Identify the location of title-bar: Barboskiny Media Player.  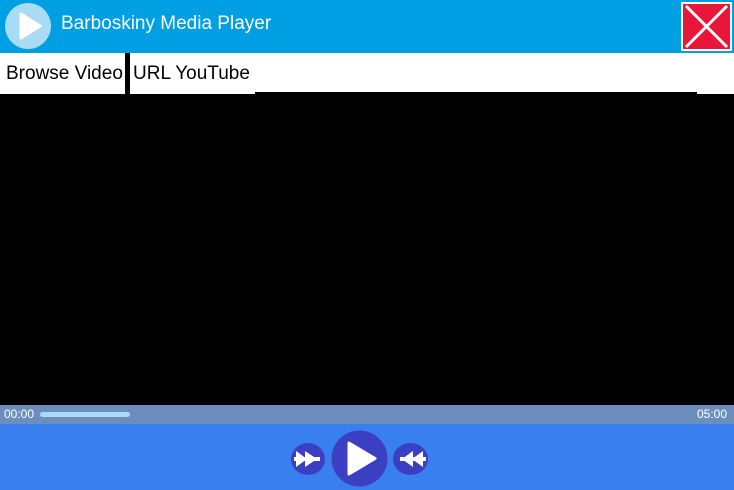
(367, 26).